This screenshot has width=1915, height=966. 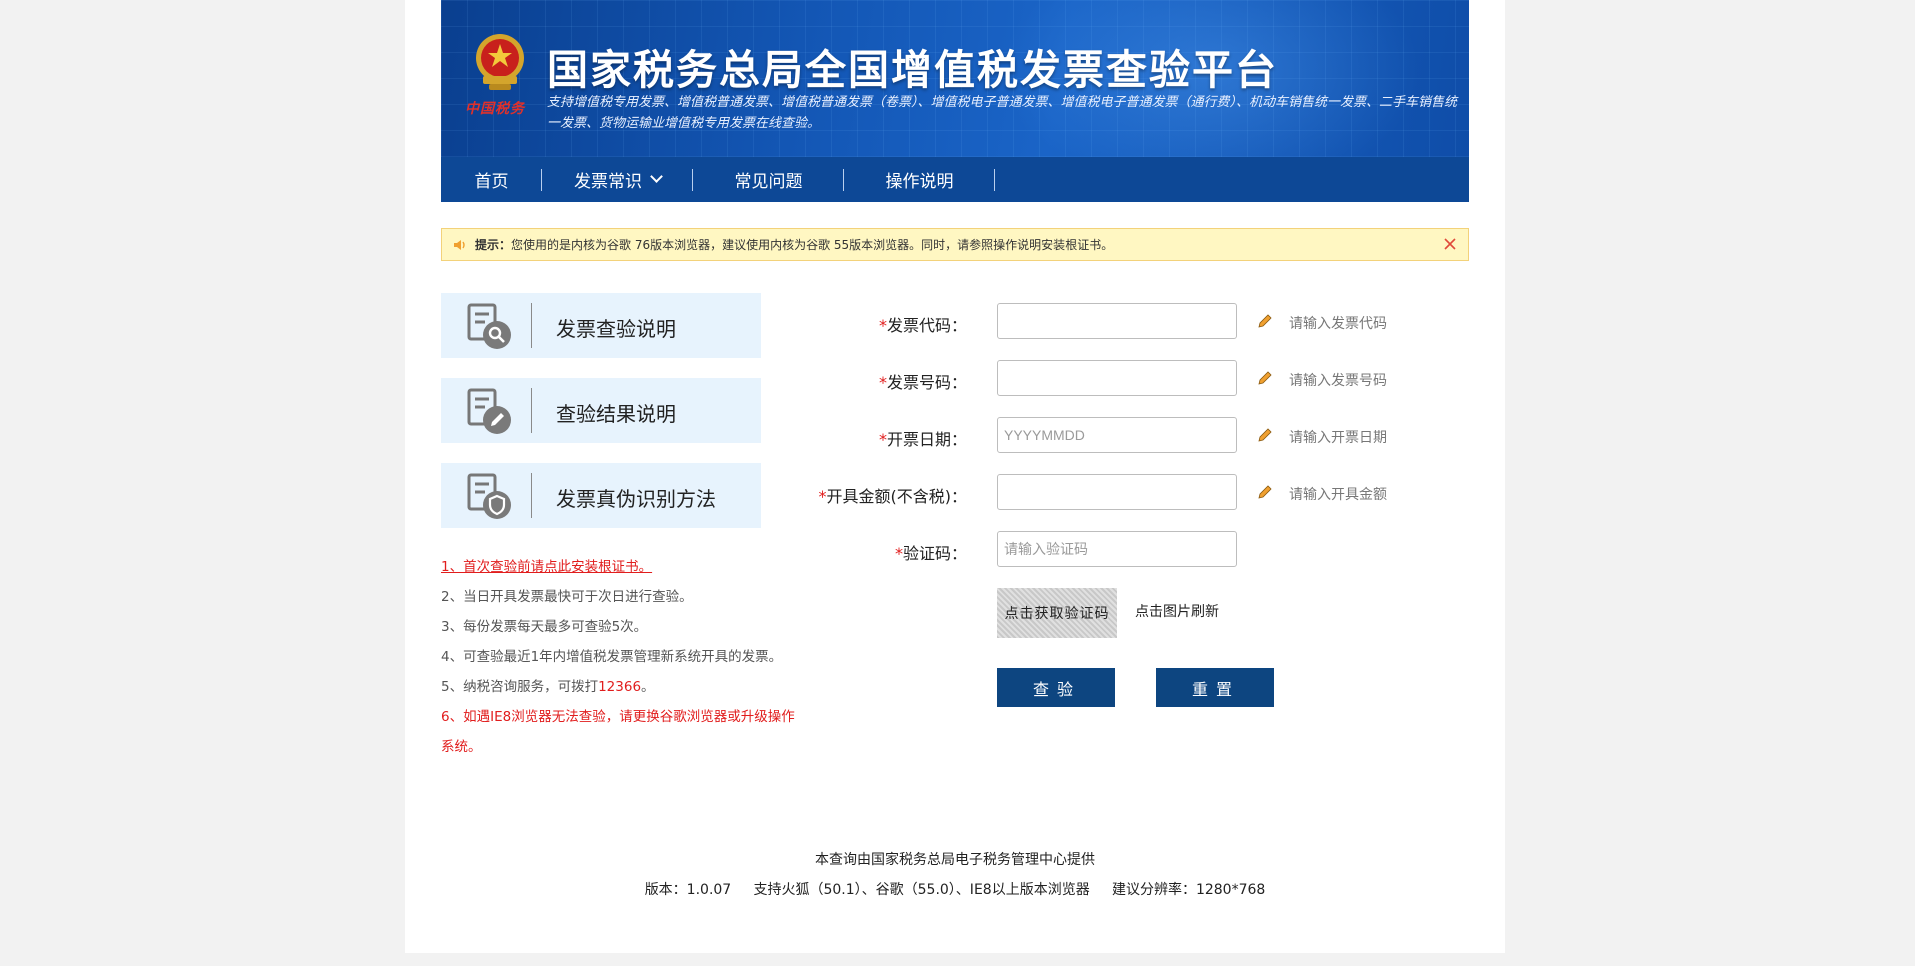 What do you see at coordinates (922, 382) in the screenshot?
I see `invoice-number-label: *发票号码：` at bounding box center [922, 382].